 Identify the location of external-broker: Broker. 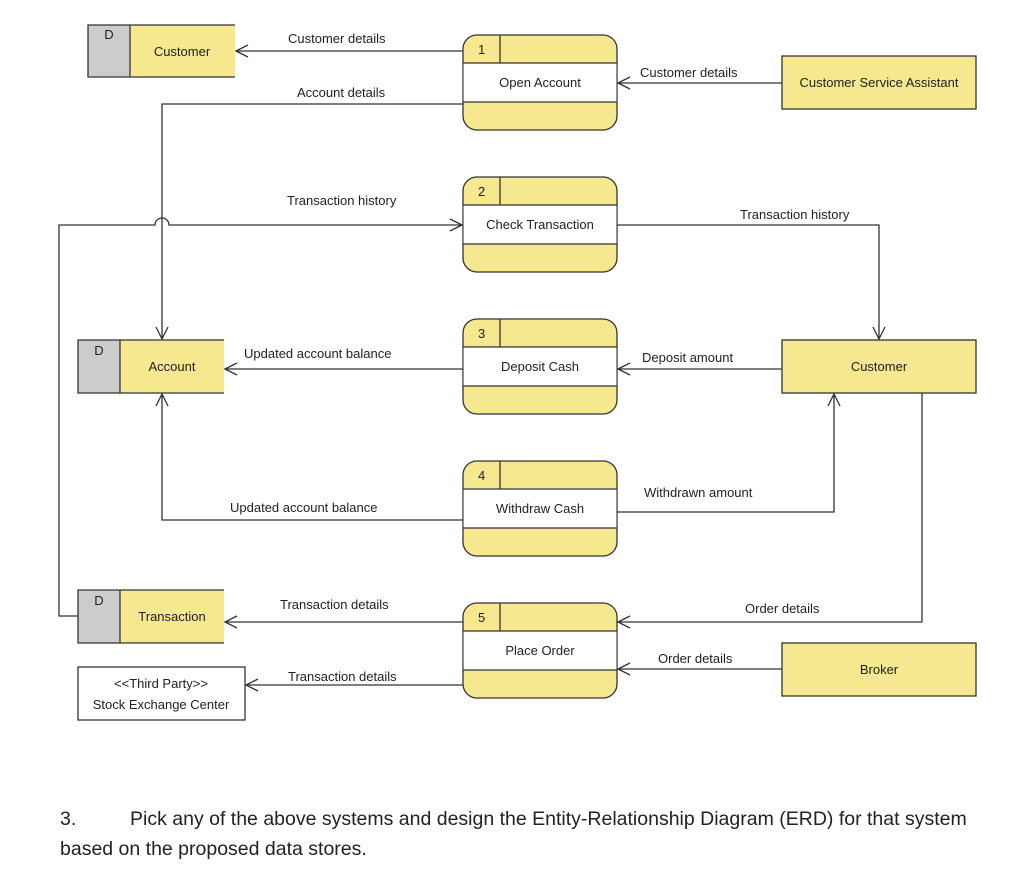
(879, 669).